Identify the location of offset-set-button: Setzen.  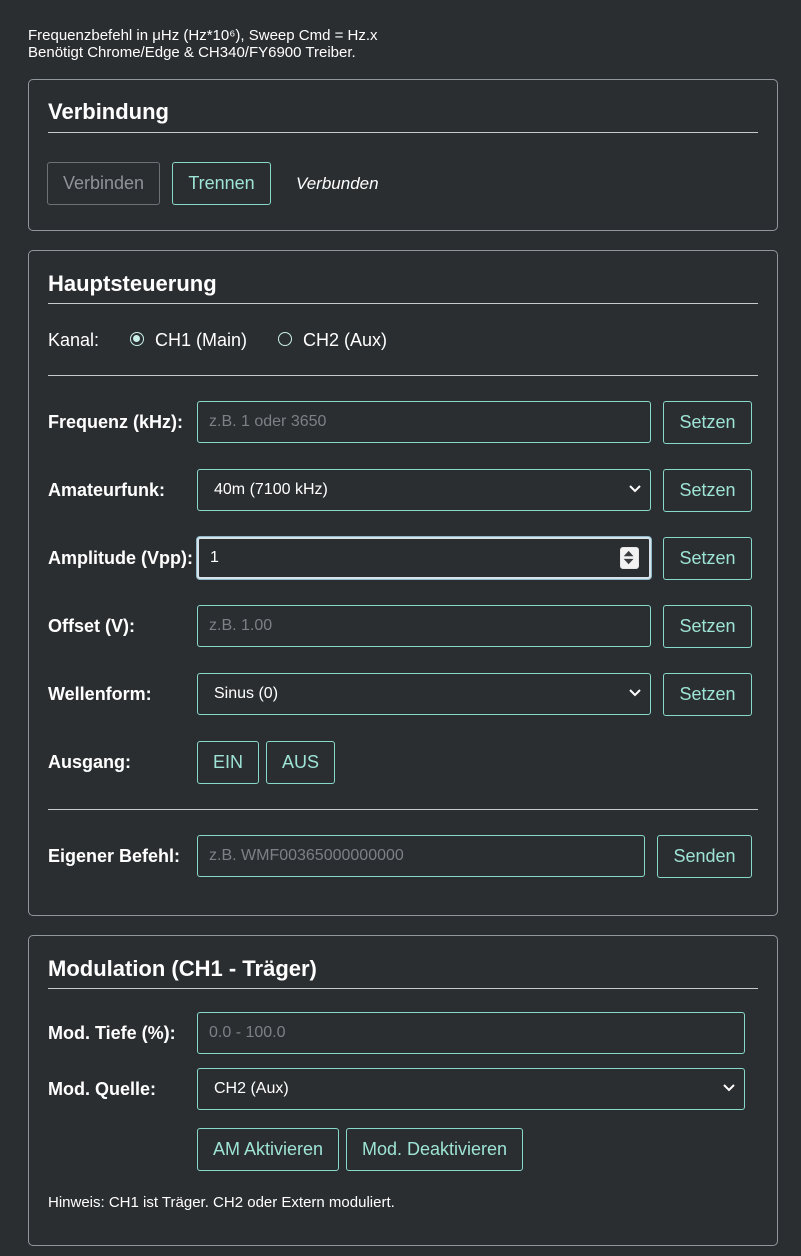
(707, 626).